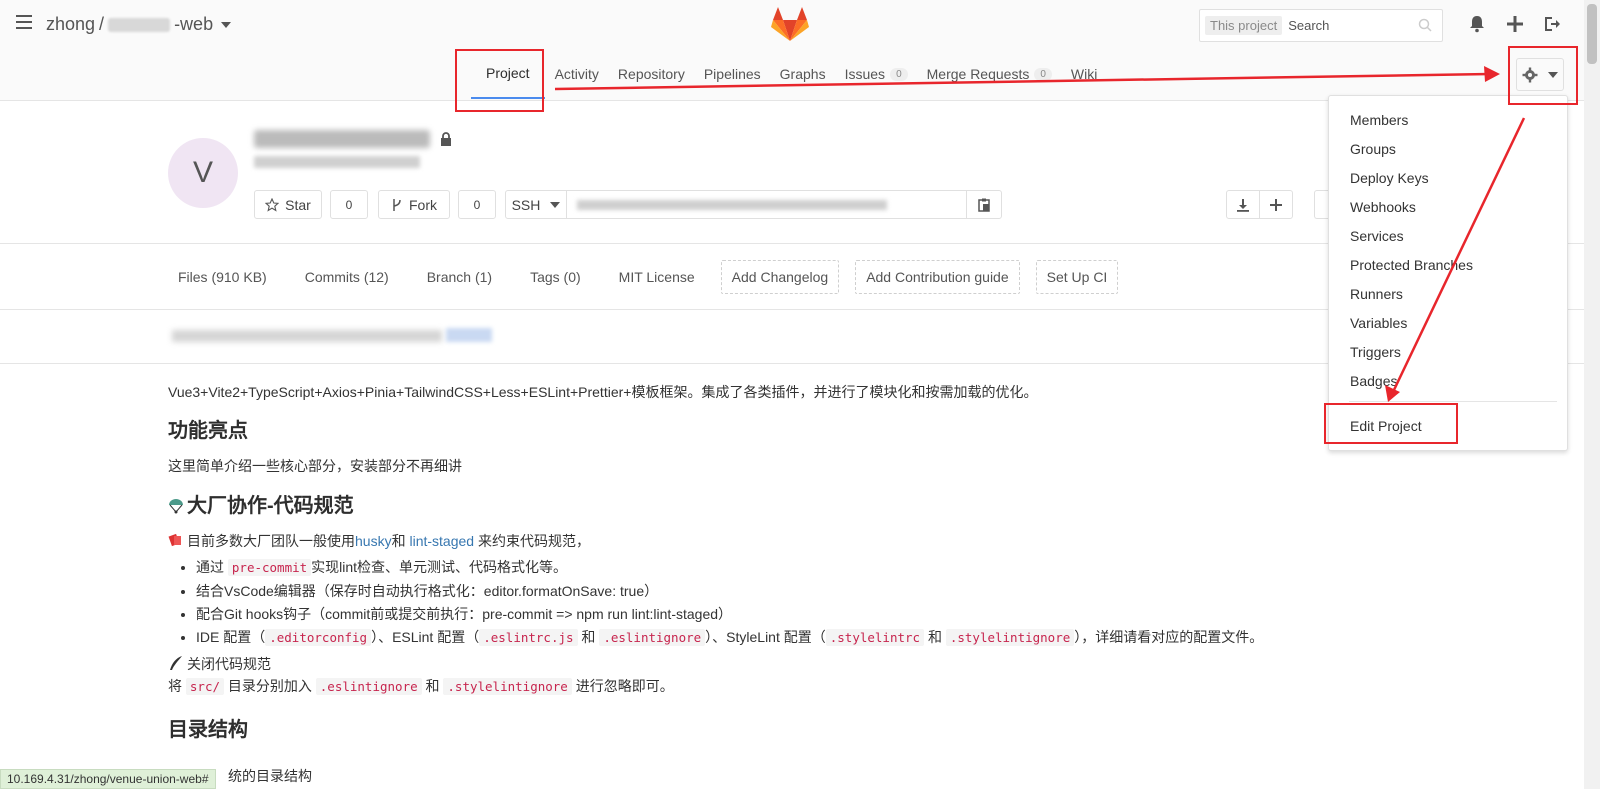  I want to click on download-icon, so click(1243, 205).